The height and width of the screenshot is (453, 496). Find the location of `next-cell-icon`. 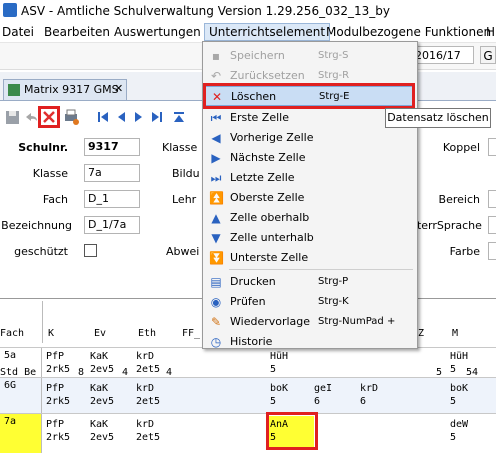

next-cell-icon is located at coordinates (139, 117).